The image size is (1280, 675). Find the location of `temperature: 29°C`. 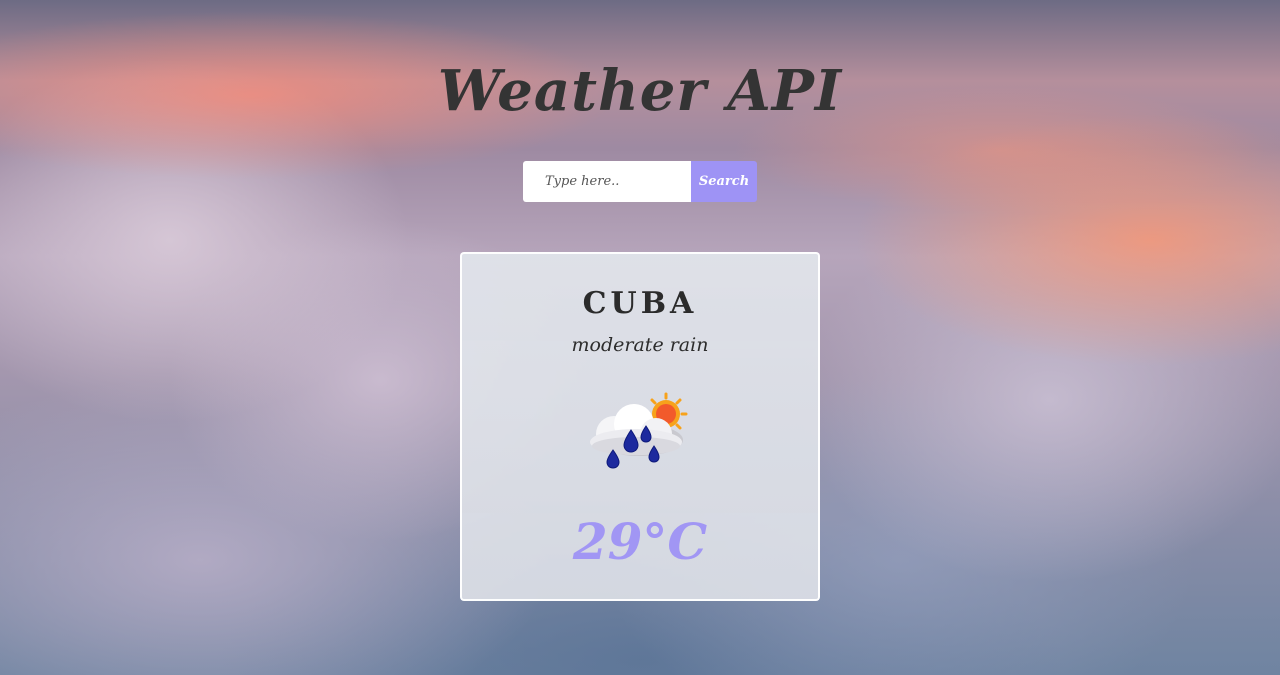

temperature: 29°C is located at coordinates (640, 541).